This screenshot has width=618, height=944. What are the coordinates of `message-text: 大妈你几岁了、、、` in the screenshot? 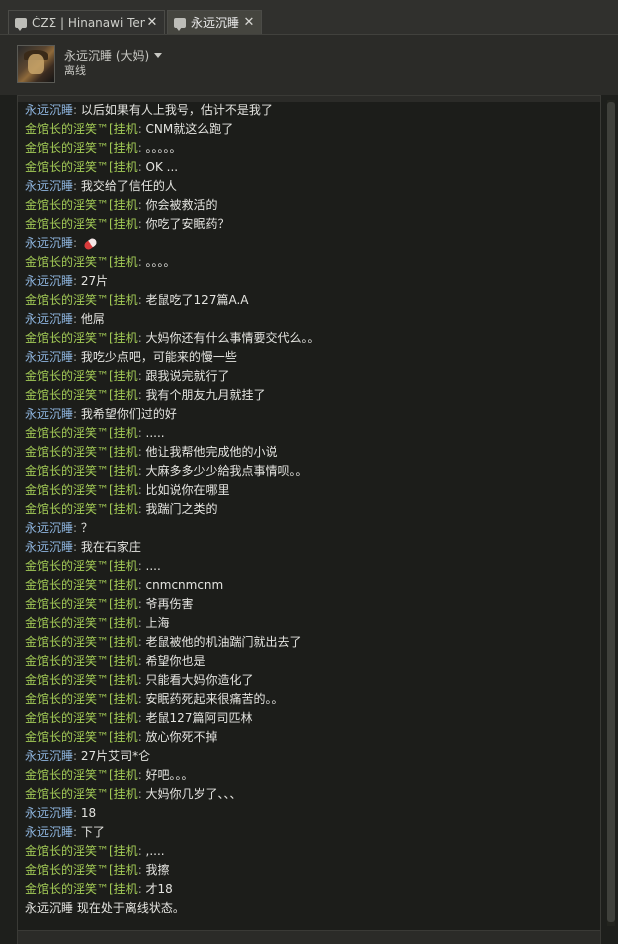 It's located at (193, 794).